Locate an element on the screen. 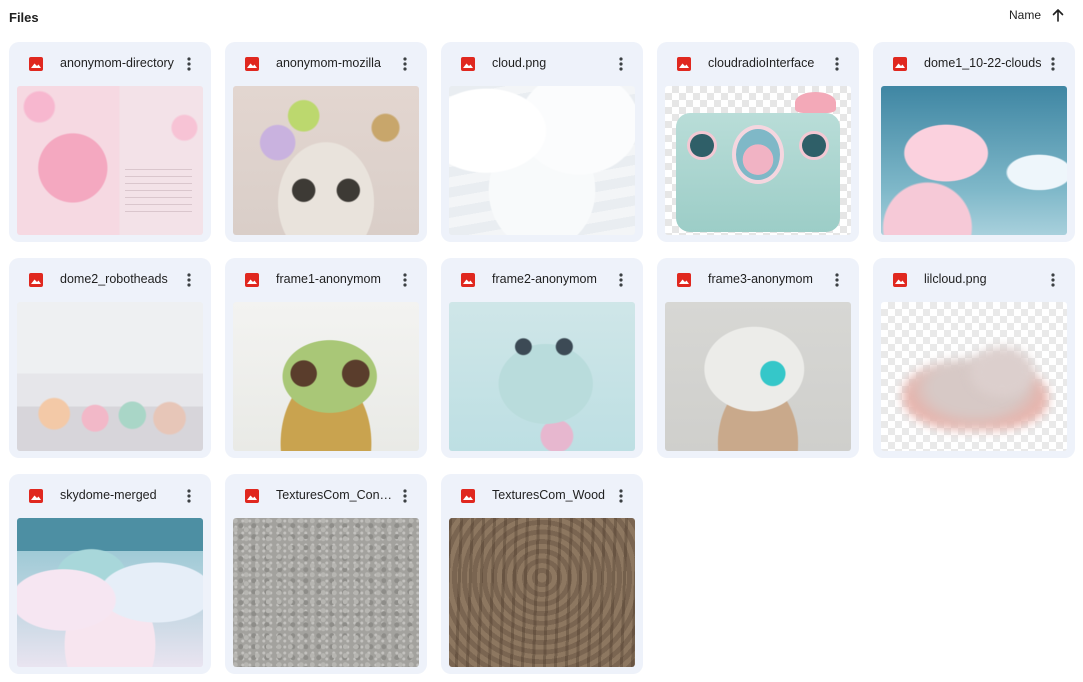 The image size is (1083, 682). file-card-header: cloudradioInterface is located at coordinates (758, 64).